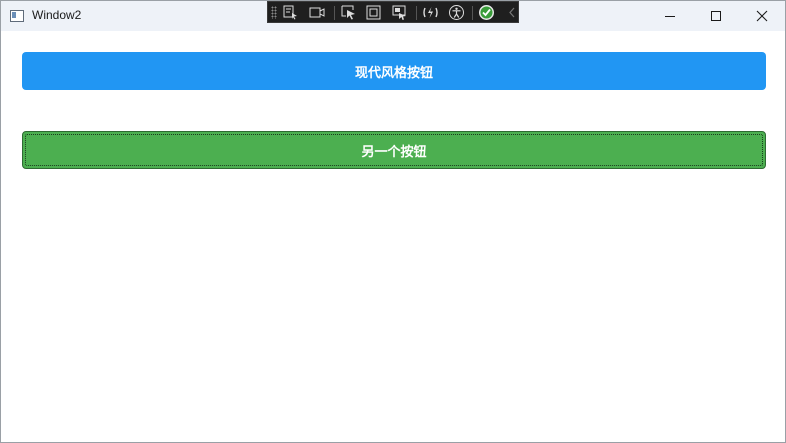  Describe the element at coordinates (373, 12) in the screenshot. I see `display-layout-icon` at that location.